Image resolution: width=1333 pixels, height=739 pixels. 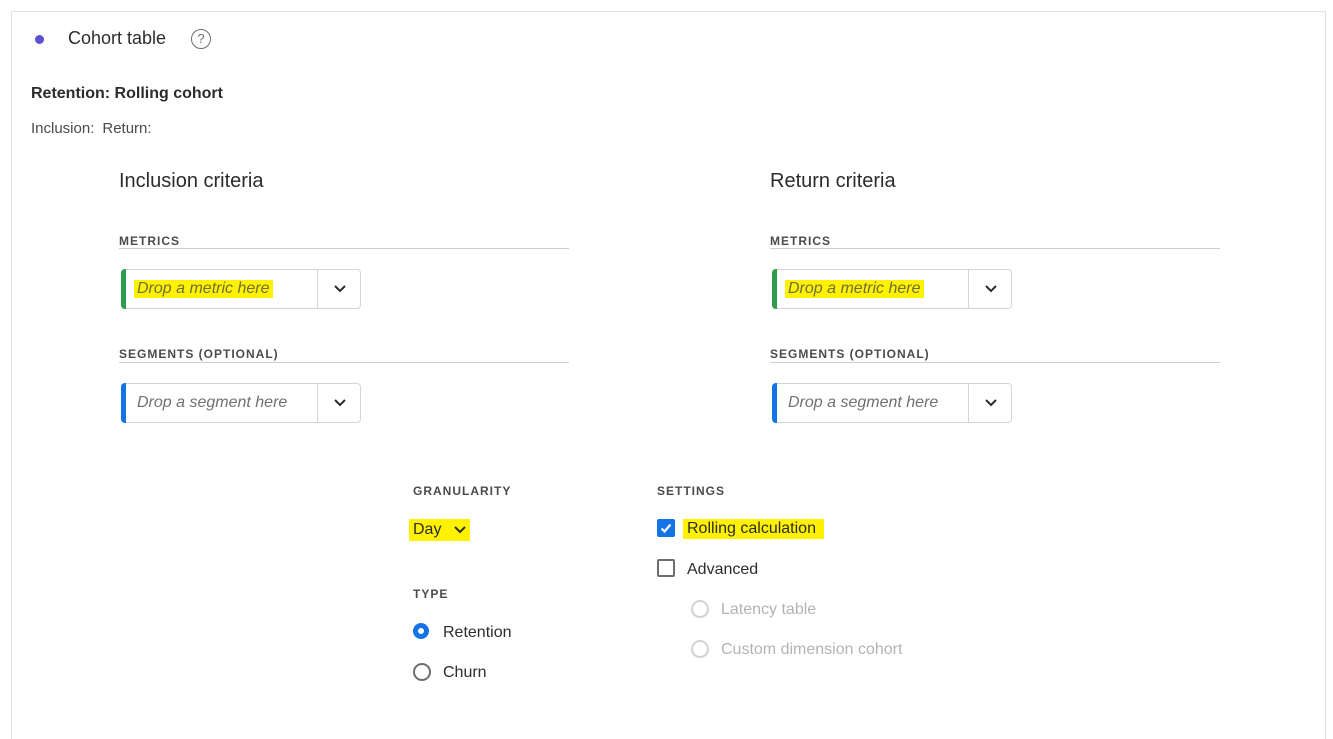 What do you see at coordinates (39, 39) in the screenshot?
I see `status-dot` at bounding box center [39, 39].